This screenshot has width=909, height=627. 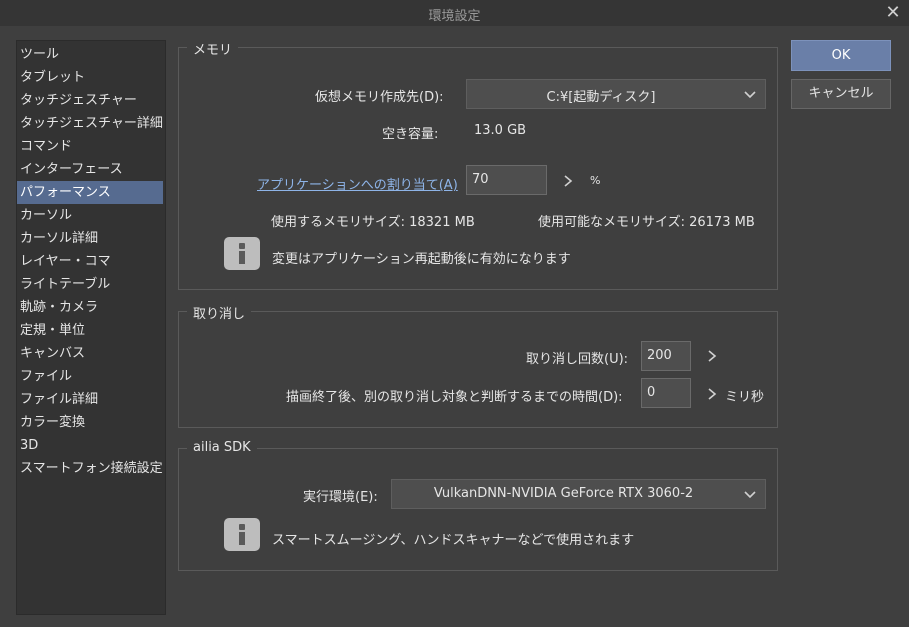 What do you see at coordinates (454, 397) in the screenshot?
I see `undo-time-label: 描画終了後、別の取り消し対象と判断するまでの時間(D):` at bounding box center [454, 397].